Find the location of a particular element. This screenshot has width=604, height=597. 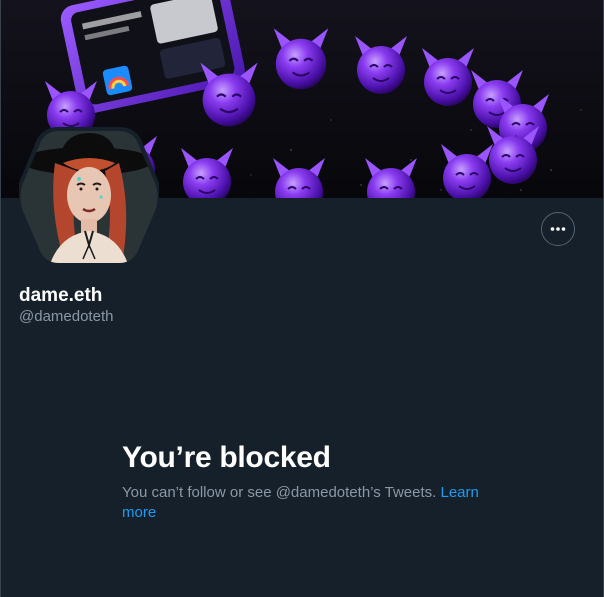

profile-display-name: dame.eth is located at coordinates (61, 295).